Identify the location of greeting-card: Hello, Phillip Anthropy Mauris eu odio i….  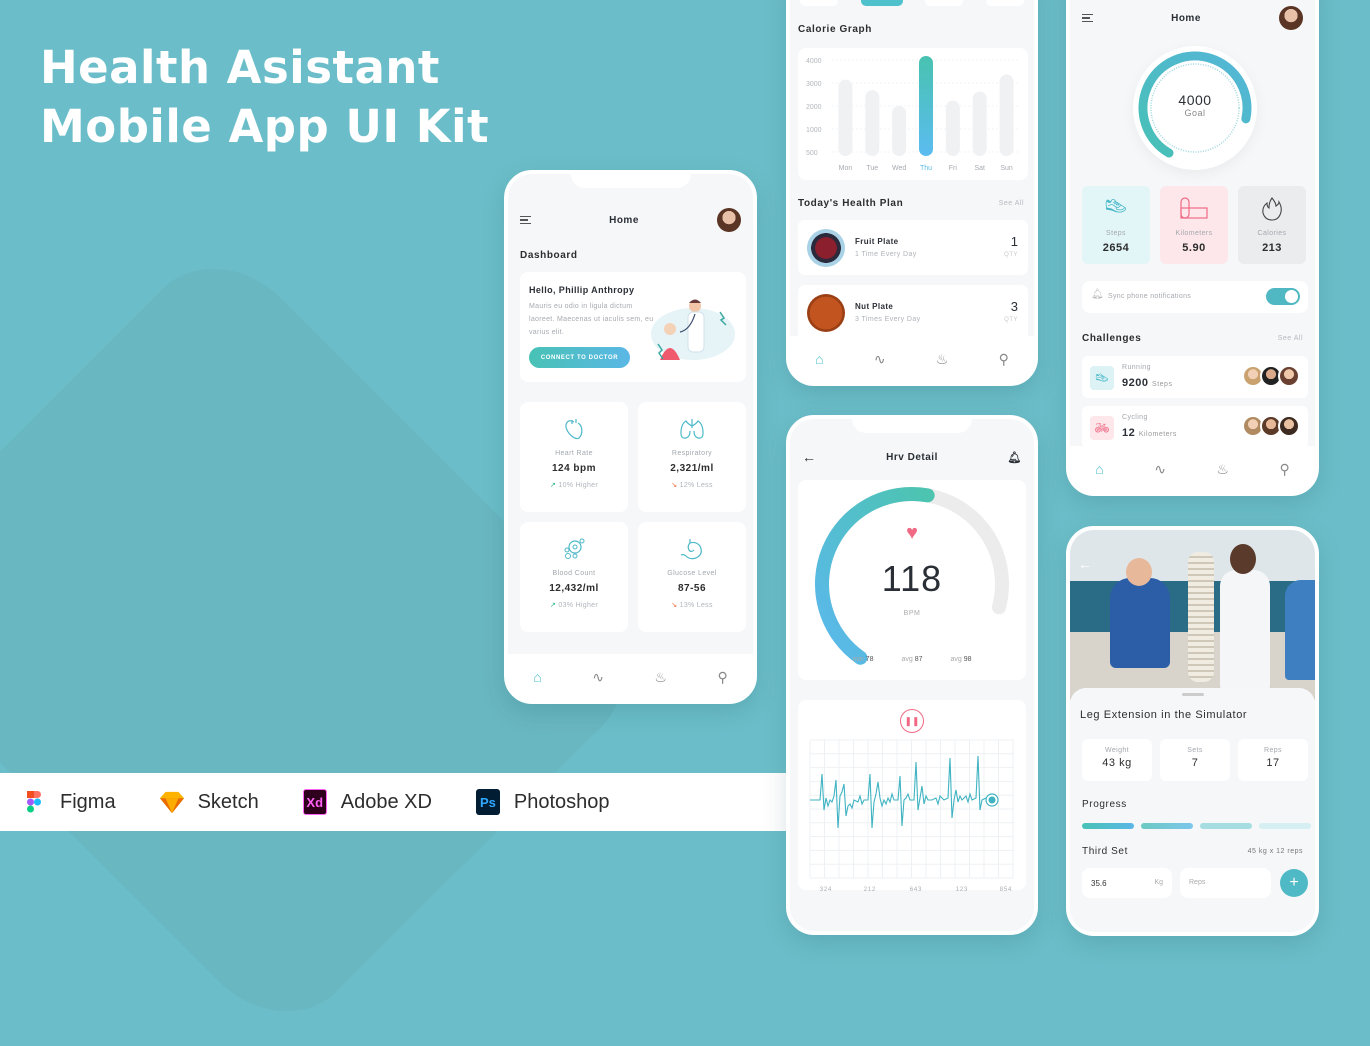
(633, 327).